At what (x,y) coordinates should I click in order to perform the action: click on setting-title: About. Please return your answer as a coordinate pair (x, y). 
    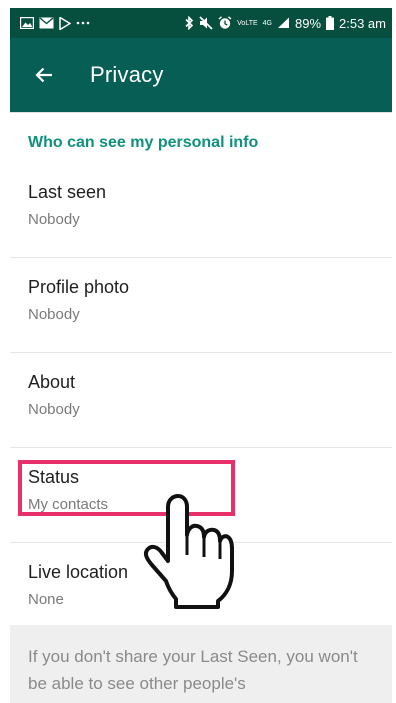
    Looking at the image, I should click on (52, 382).